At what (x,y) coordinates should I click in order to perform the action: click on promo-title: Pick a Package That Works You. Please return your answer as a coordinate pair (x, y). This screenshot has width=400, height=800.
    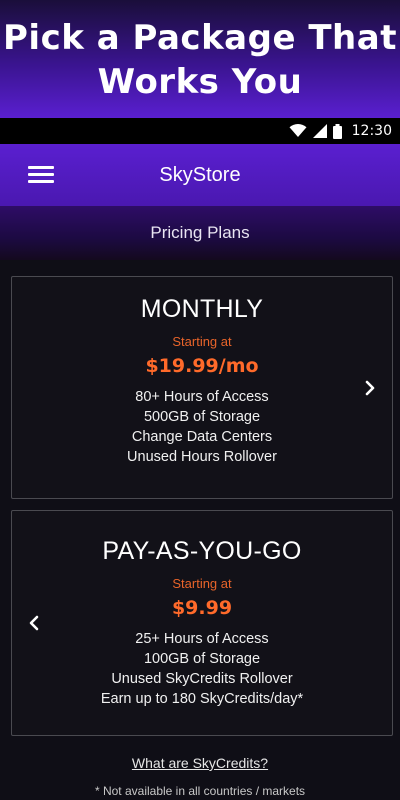
    Looking at the image, I should click on (200, 60).